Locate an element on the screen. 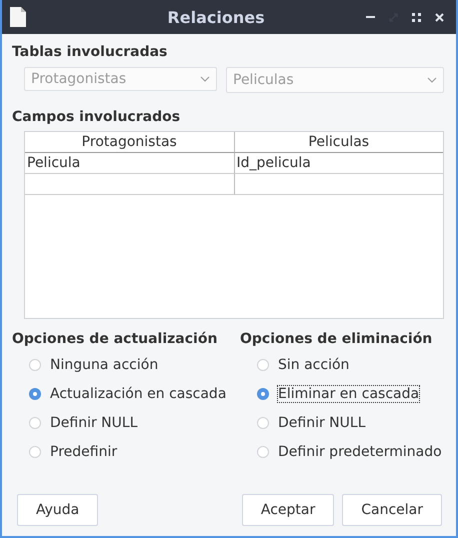  column-header: Peliculas is located at coordinates (338, 142).